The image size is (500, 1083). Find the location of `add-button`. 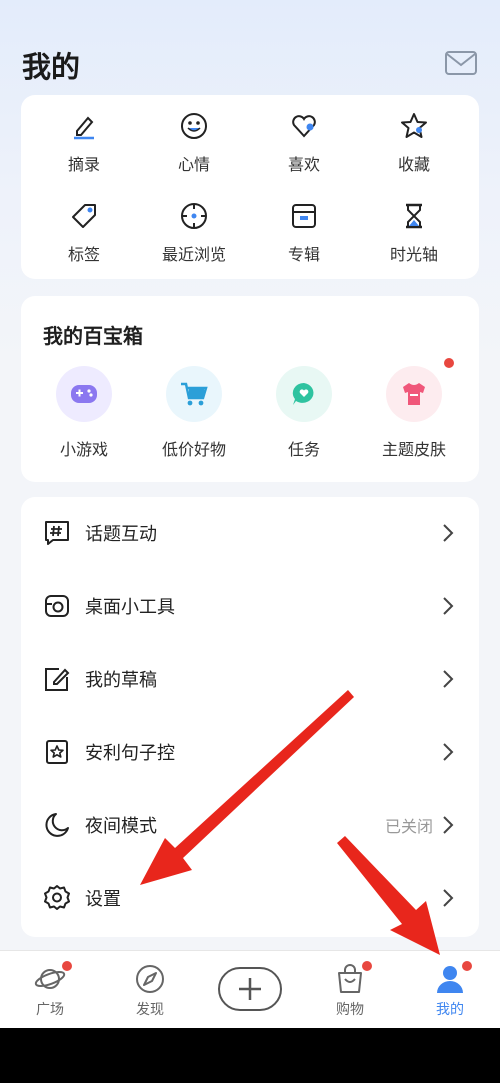

add-button is located at coordinates (250, 989).